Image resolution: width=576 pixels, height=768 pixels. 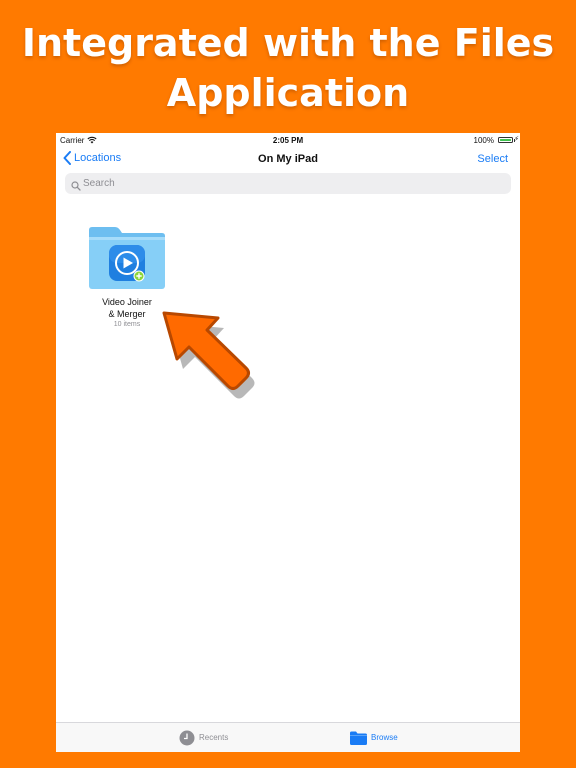 I want to click on pointer-arrow-icon, so click(x=208, y=355).